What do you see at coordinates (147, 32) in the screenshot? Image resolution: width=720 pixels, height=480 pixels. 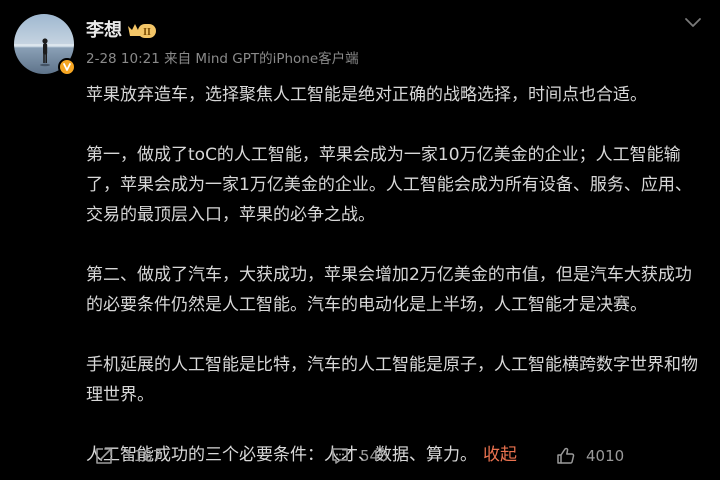 I see `badge-level-text: II` at bounding box center [147, 32].